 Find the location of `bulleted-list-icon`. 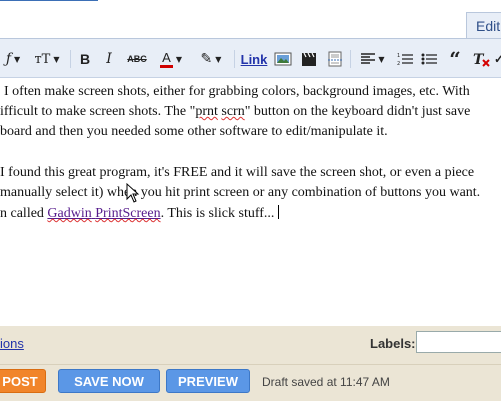

bulleted-list-icon is located at coordinates (429, 59).